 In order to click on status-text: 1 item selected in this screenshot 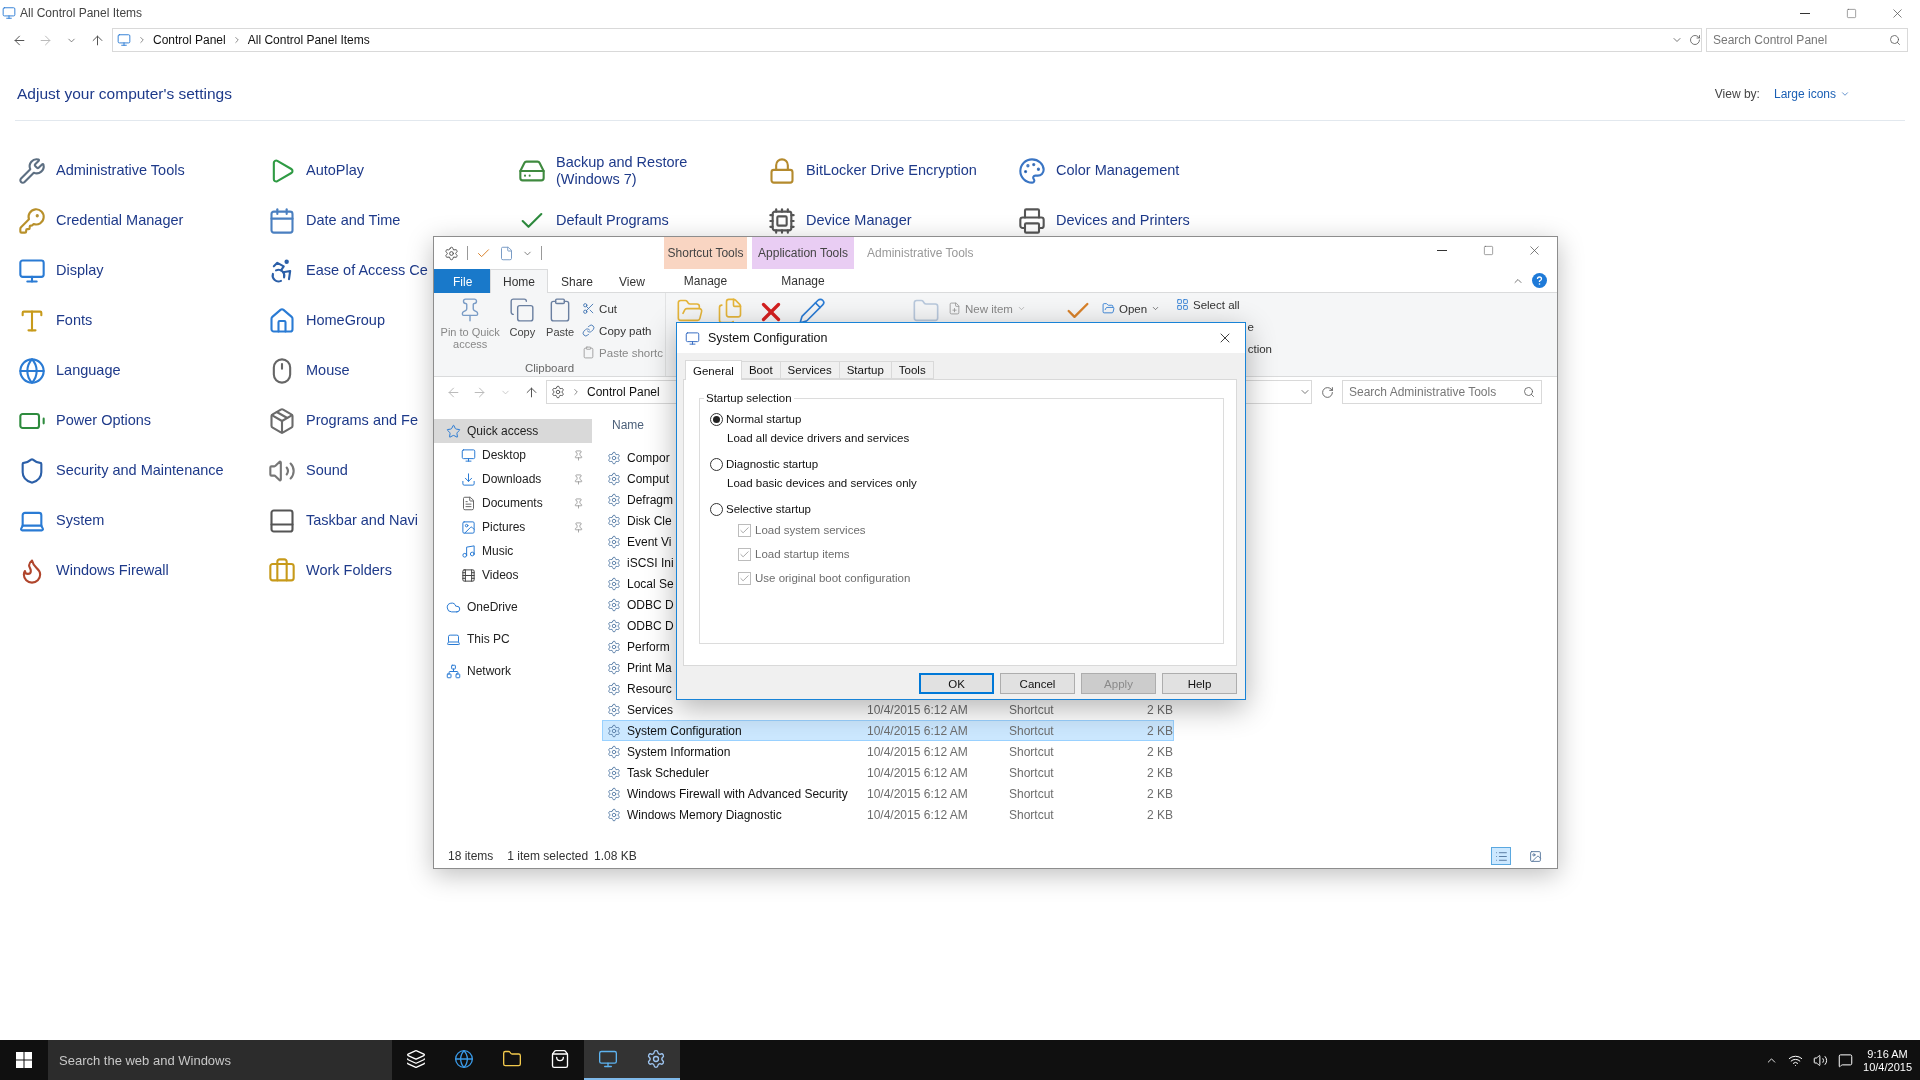, I will do `click(548, 856)`.